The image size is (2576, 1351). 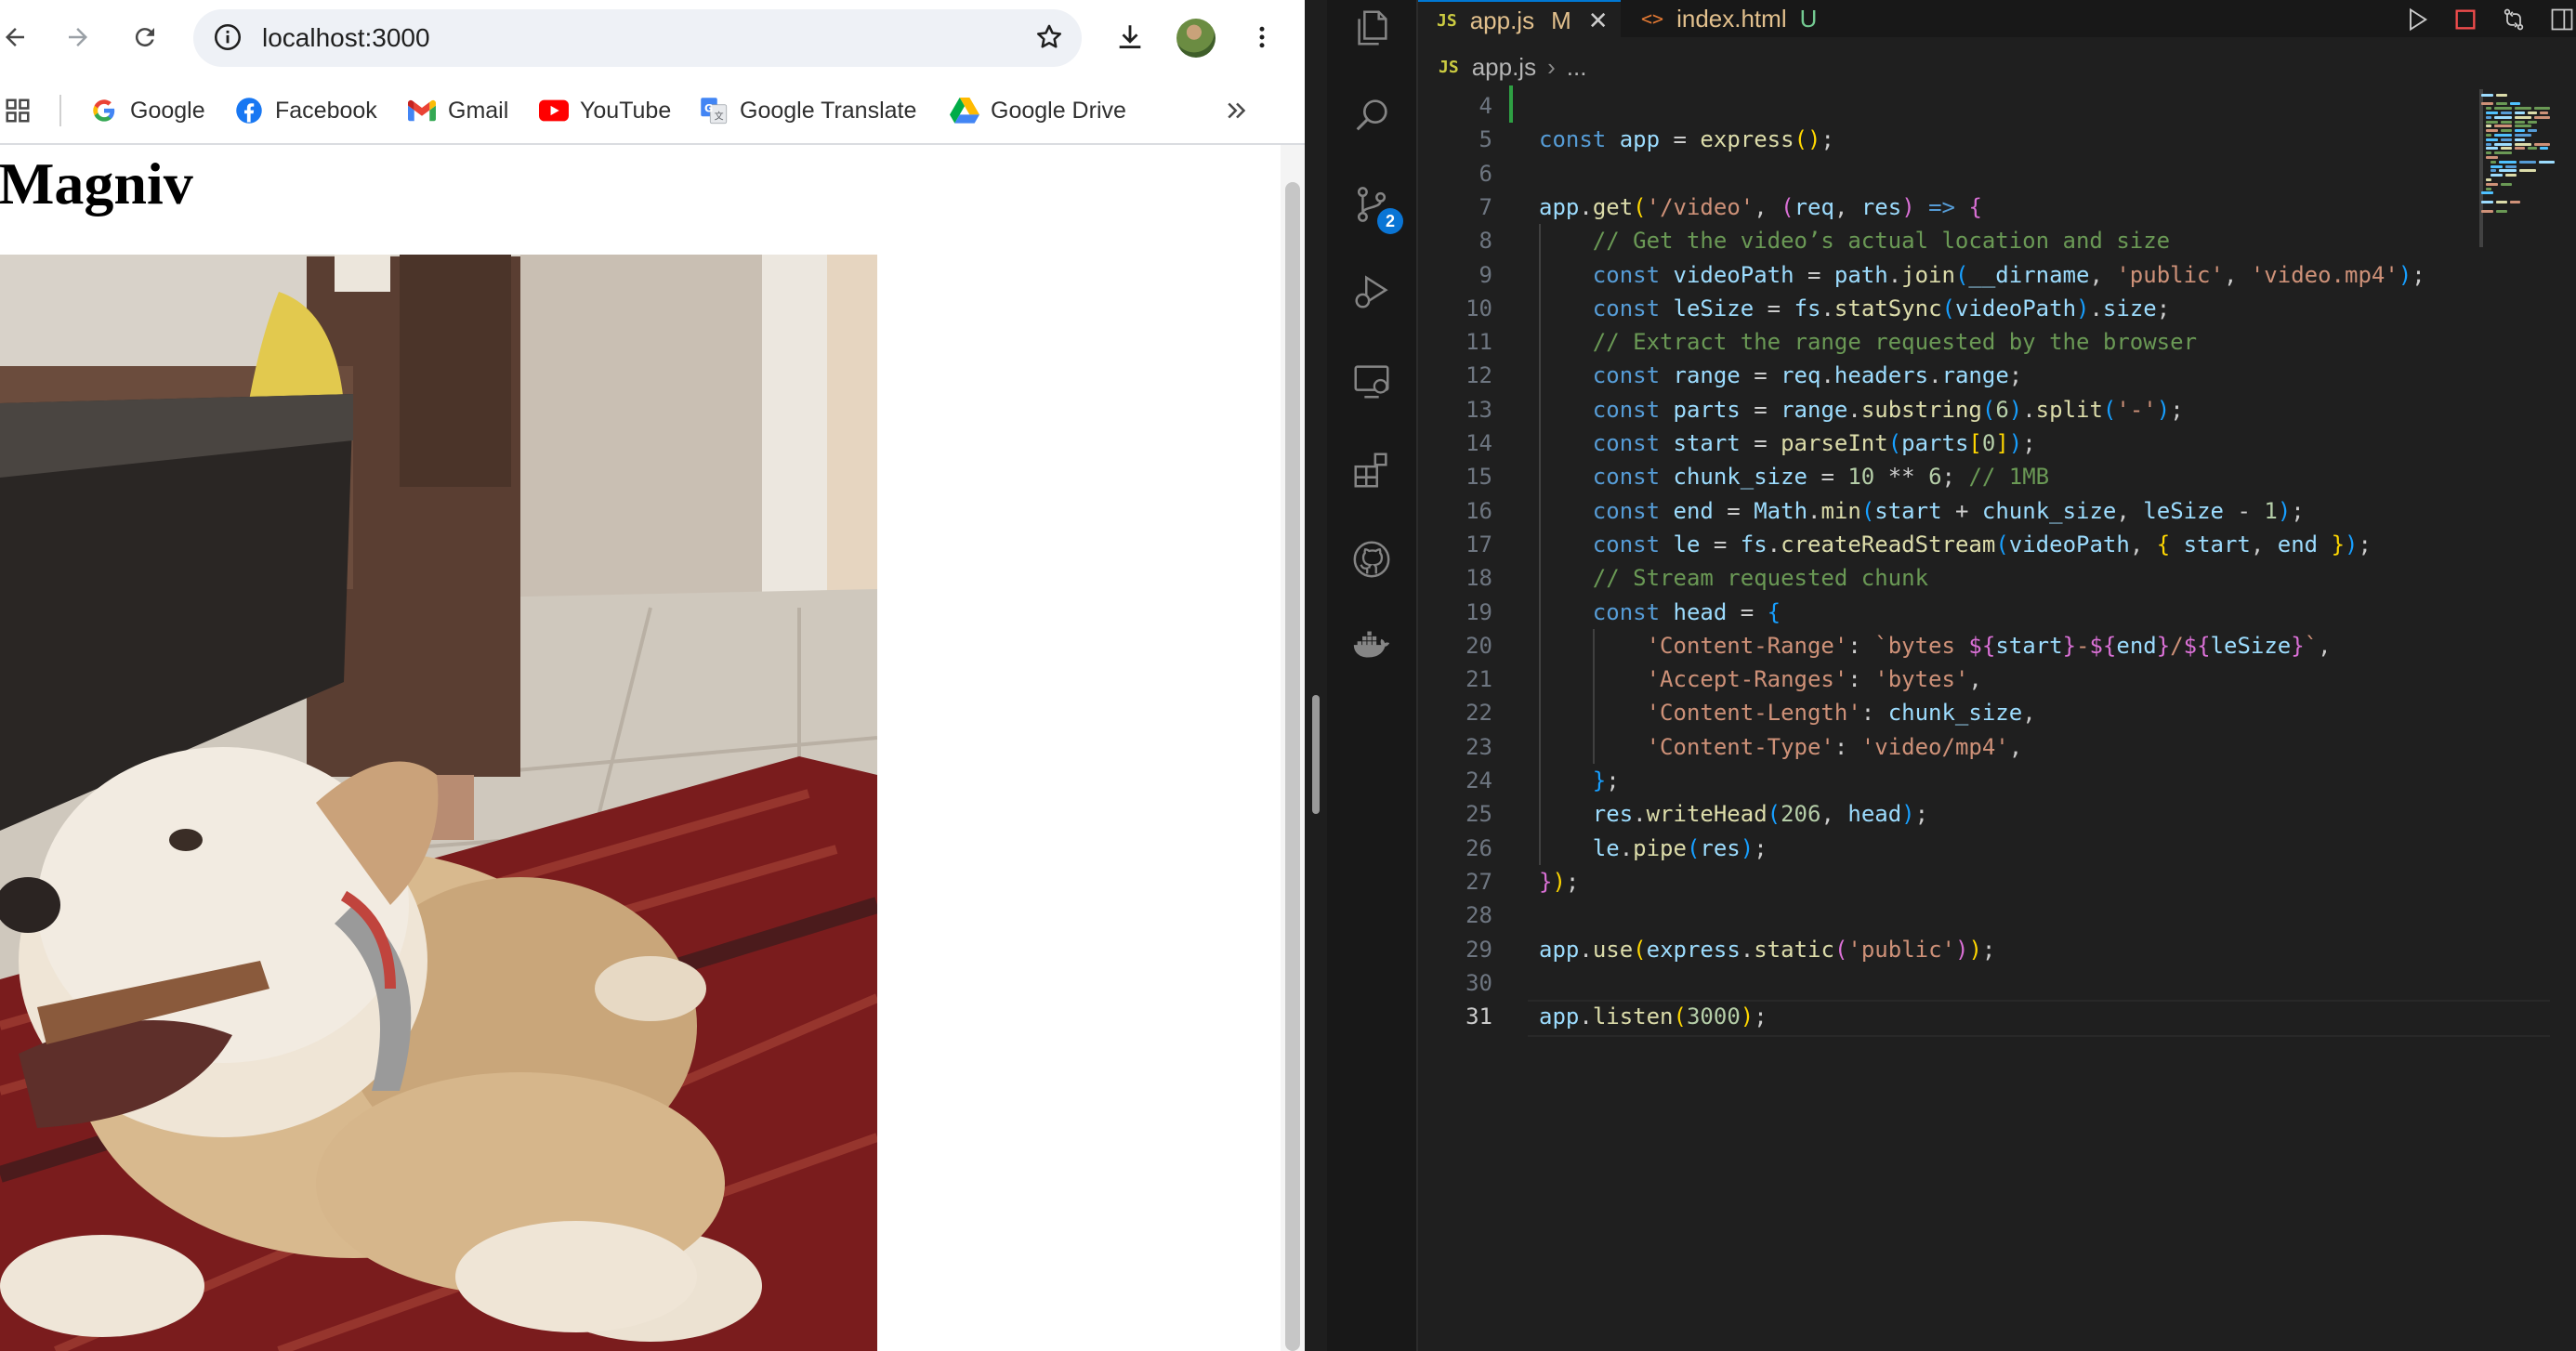 What do you see at coordinates (1997, 1016) in the screenshot?
I see `code-line: 31 app.listen(3000);` at bounding box center [1997, 1016].